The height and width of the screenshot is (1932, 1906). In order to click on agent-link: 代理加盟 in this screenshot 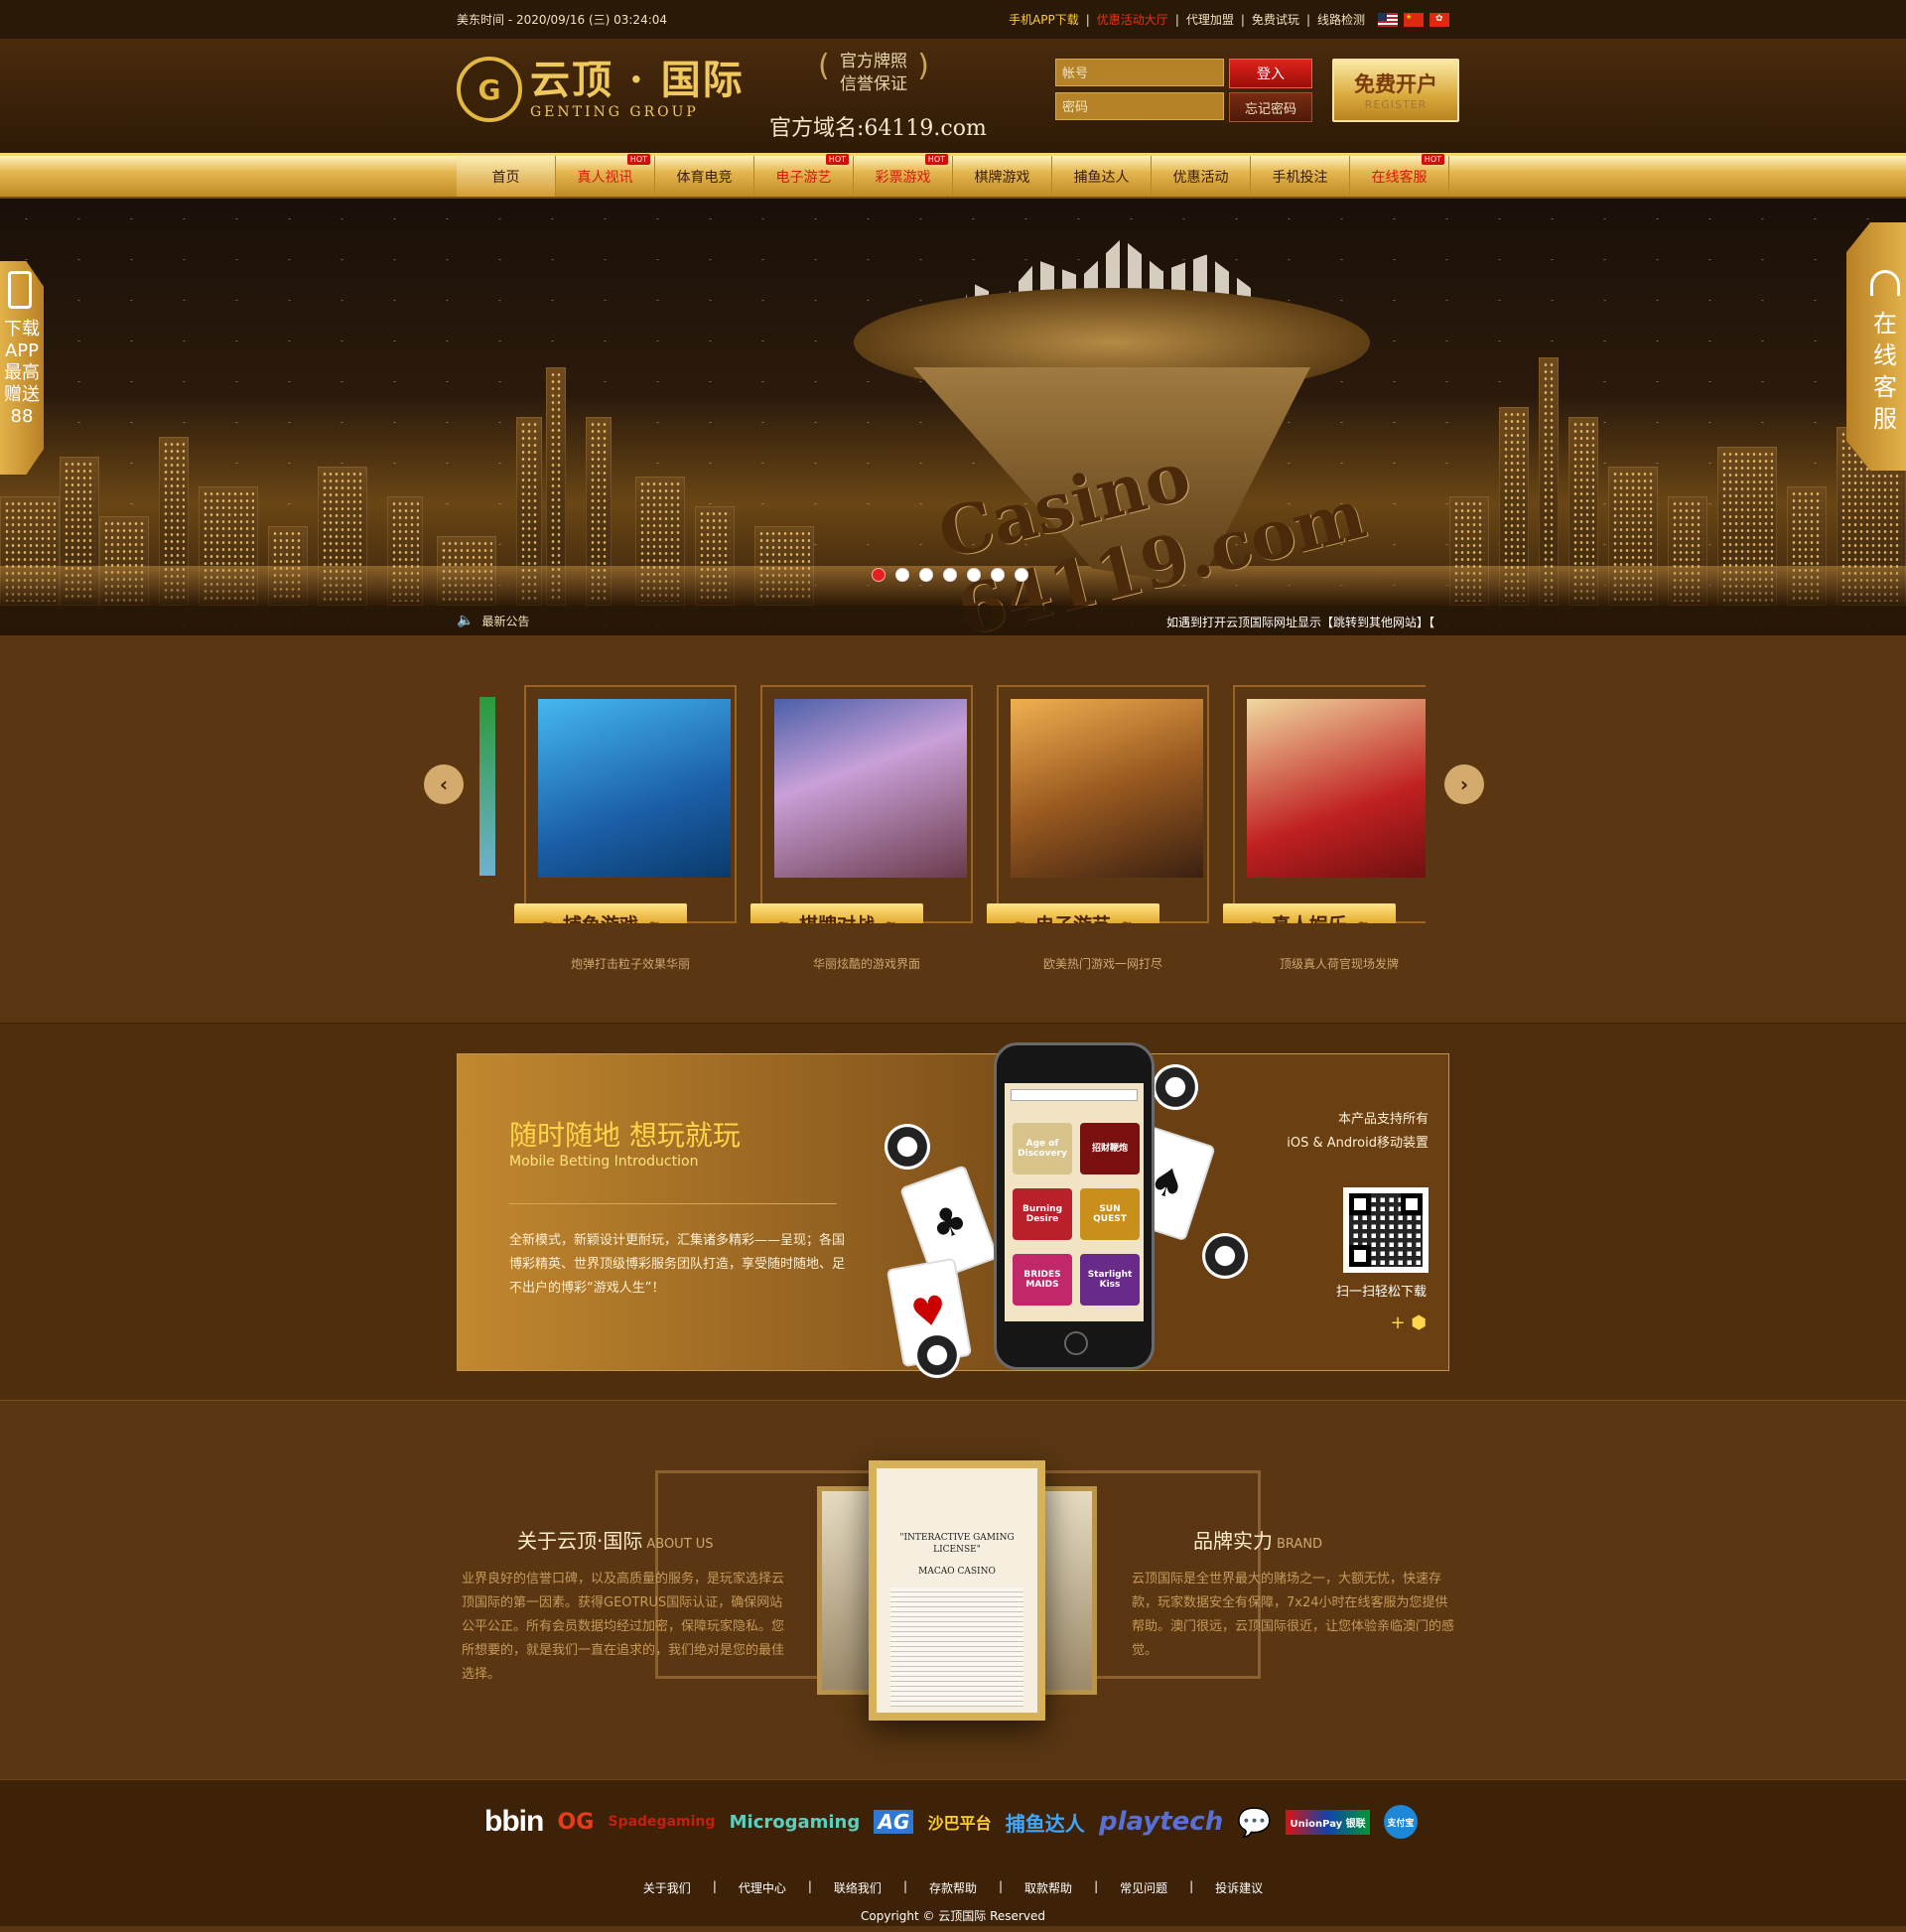, I will do `click(1210, 19)`.